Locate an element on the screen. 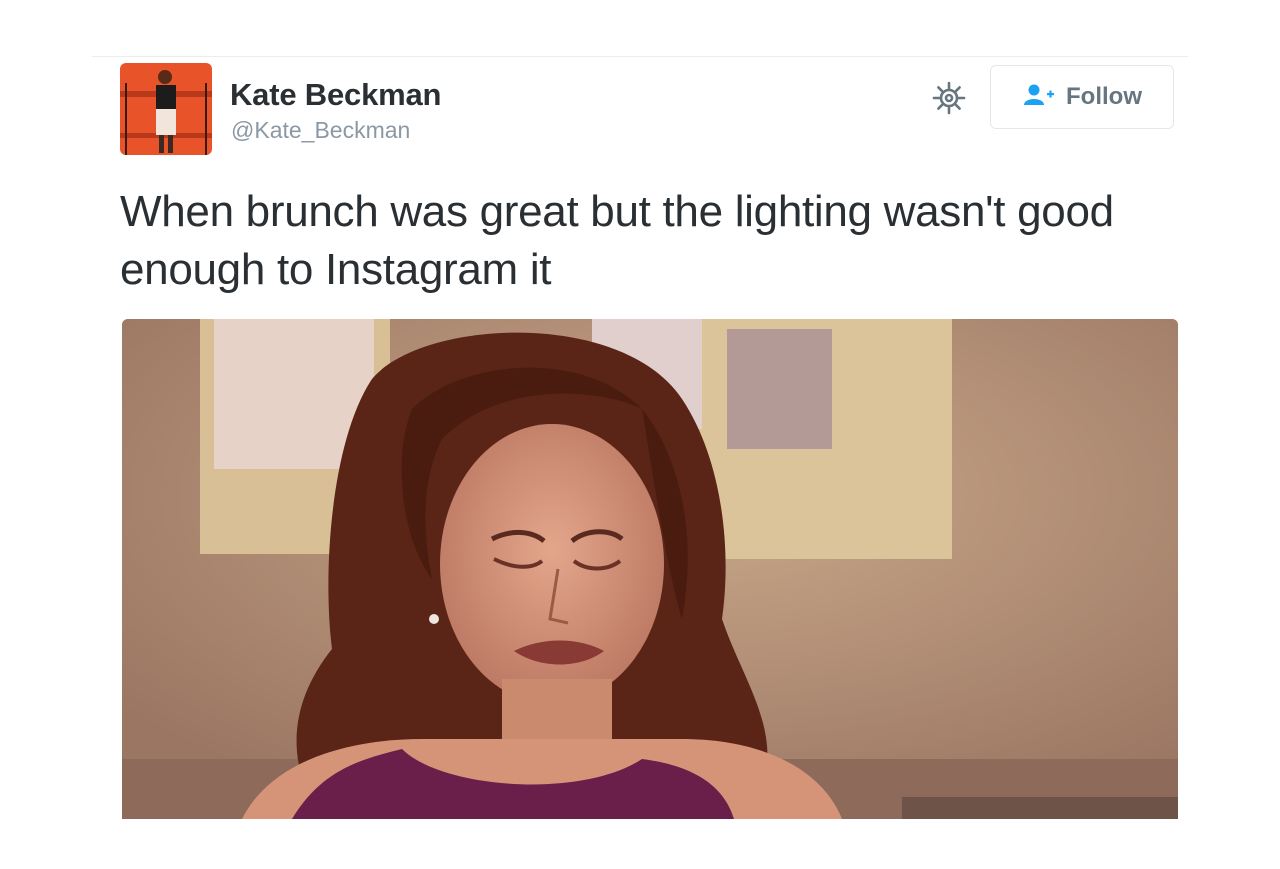  follow-label: Follow is located at coordinates (1104, 96).